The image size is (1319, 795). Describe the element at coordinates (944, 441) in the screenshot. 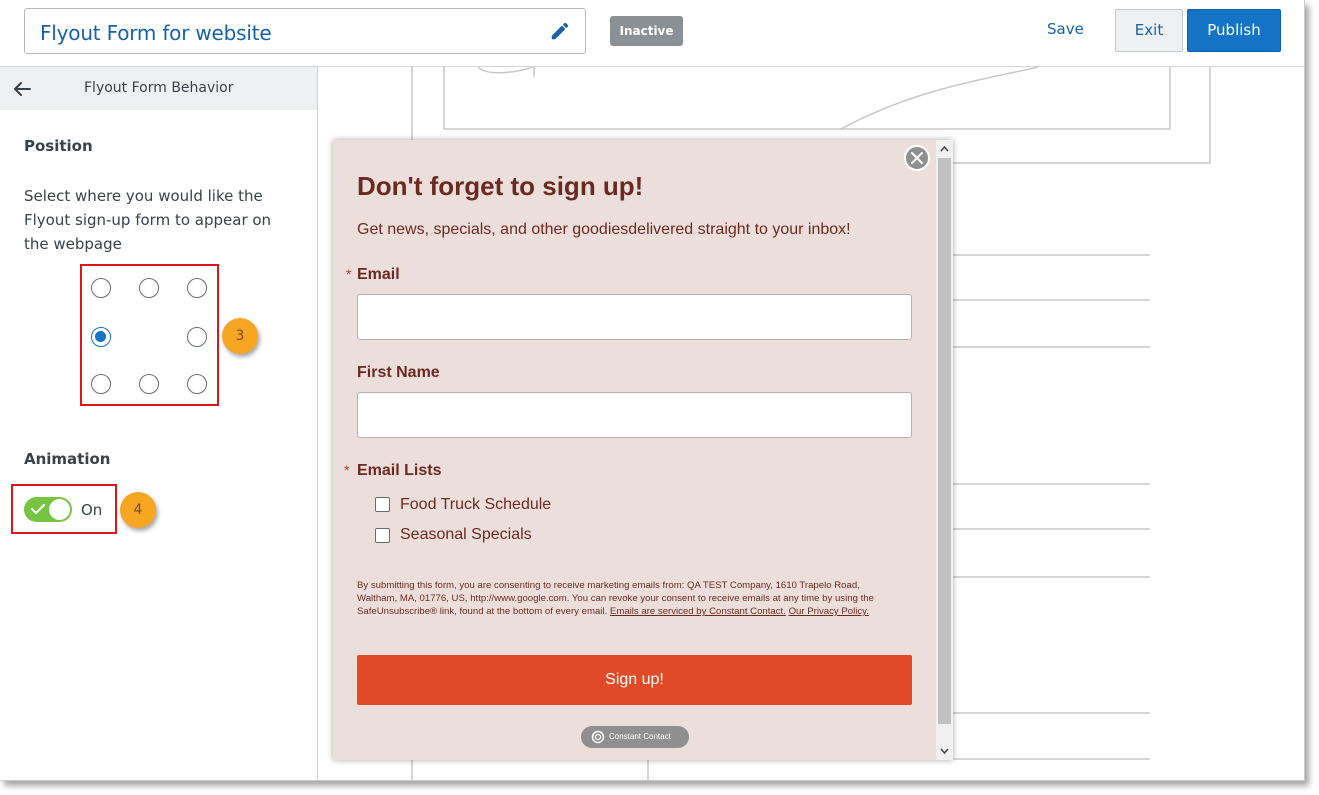

I see `scroll-thumb` at that location.